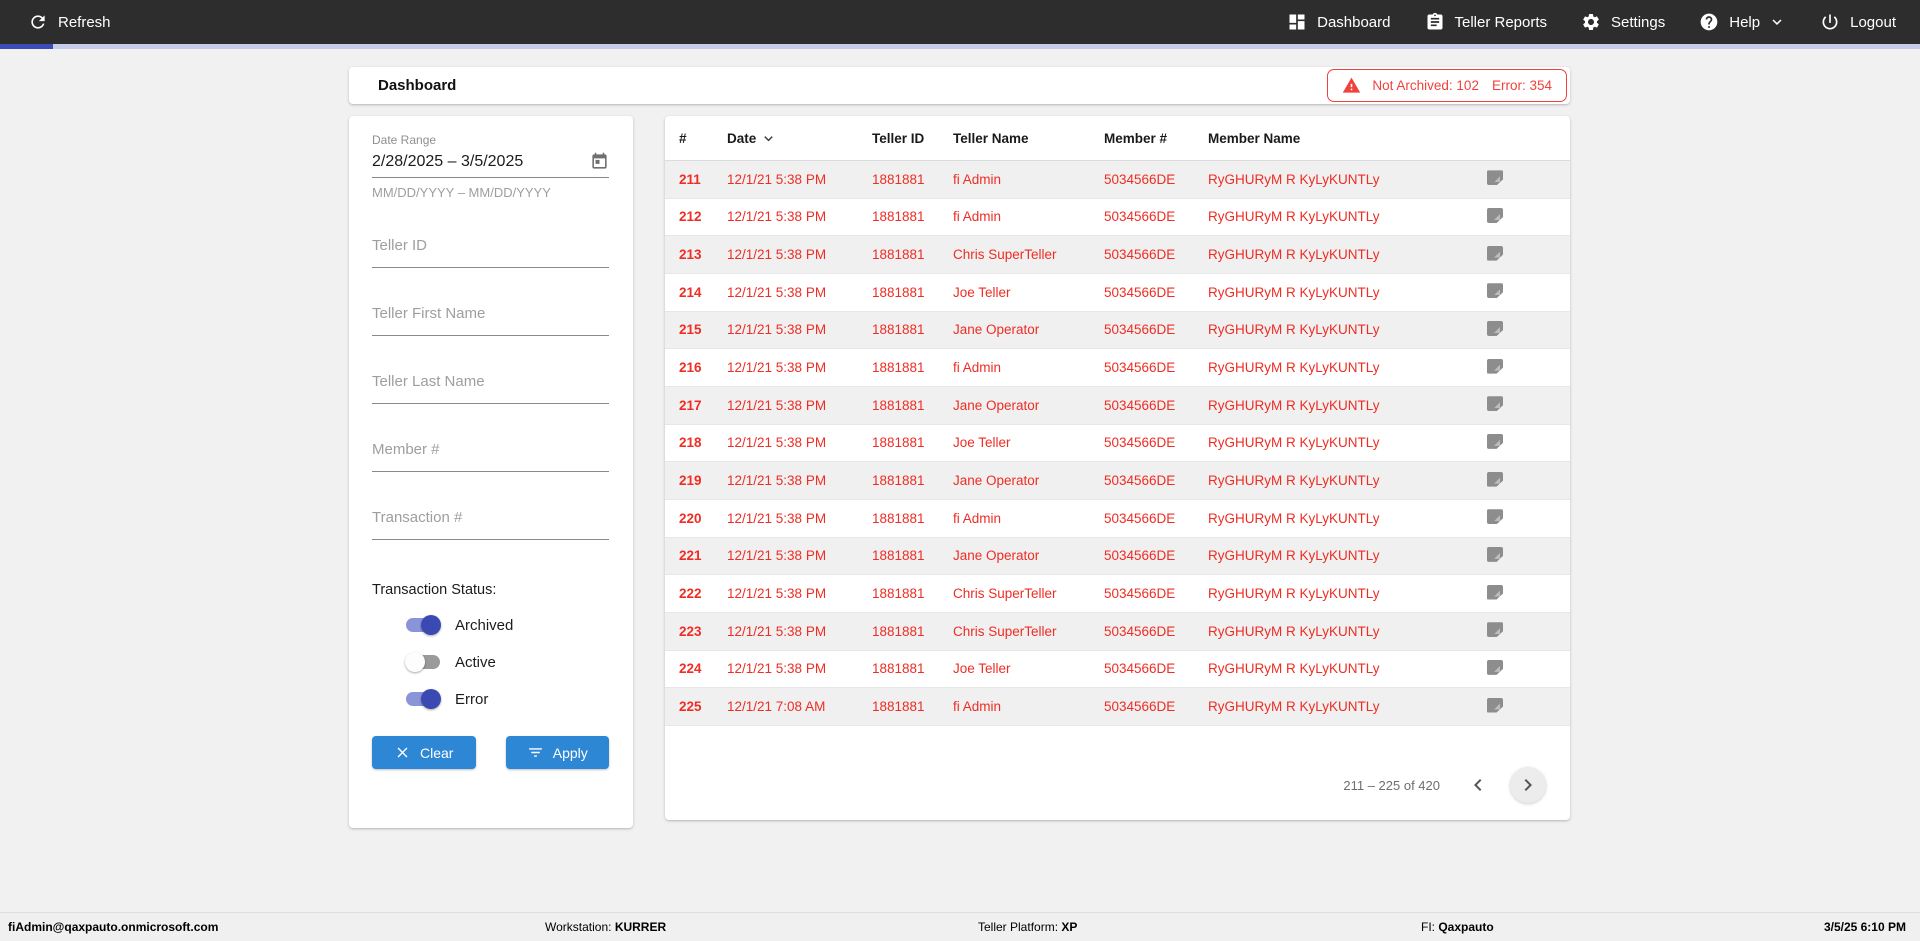 This screenshot has height=941, width=1920. I want to click on teller-id-input, so click(490, 250).